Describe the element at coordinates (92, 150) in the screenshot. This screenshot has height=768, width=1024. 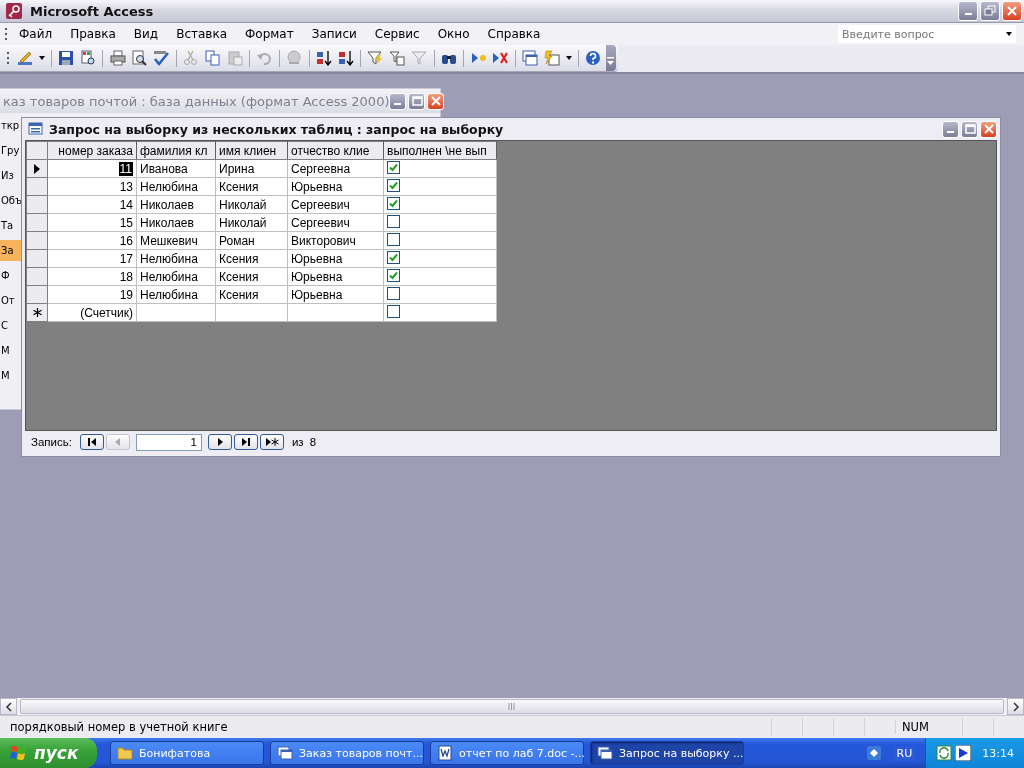
I see `column-header: номер заказа` at that location.